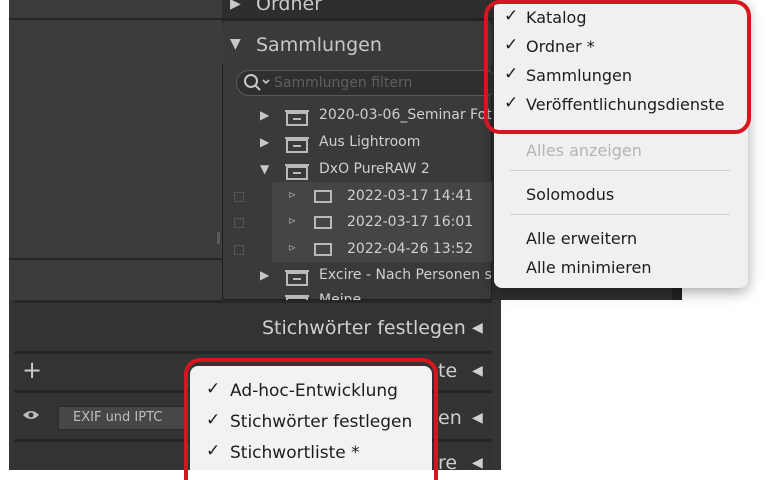 Image resolution: width=780 pixels, height=480 pixels. Describe the element at coordinates (584, 150) in the screenshot. I see `menu-item-alles-anzeigen: Alles anzeigen` at that location.